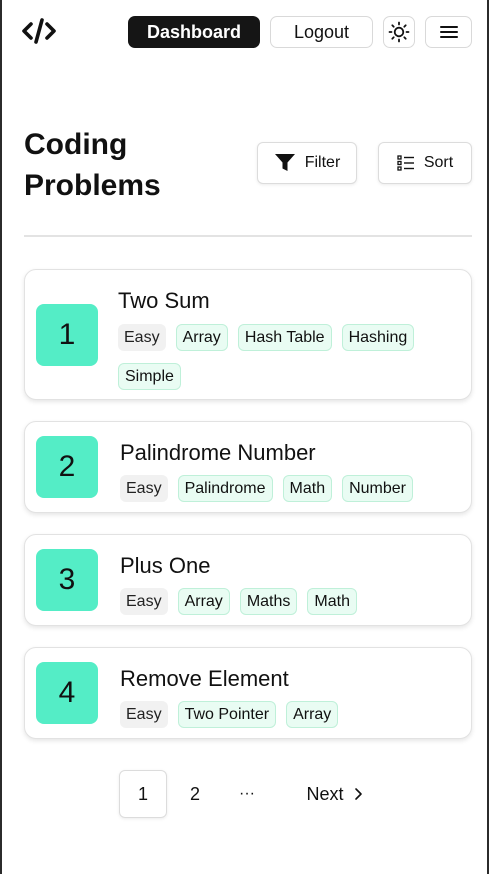  I want to click on topic-tag: Palindrome, so click(225, 488).